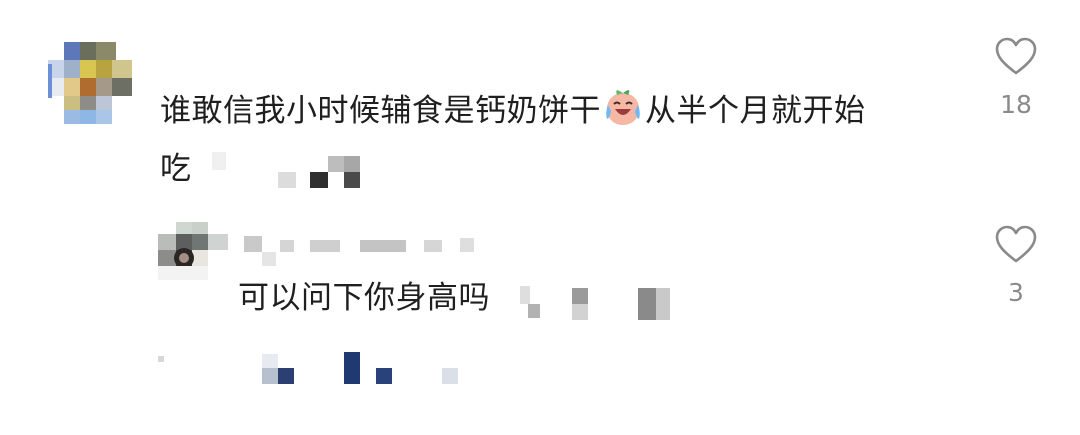  Describe the element at coordinates (1016, 292) in the screenshot. I see `like-count: 3` at that location.